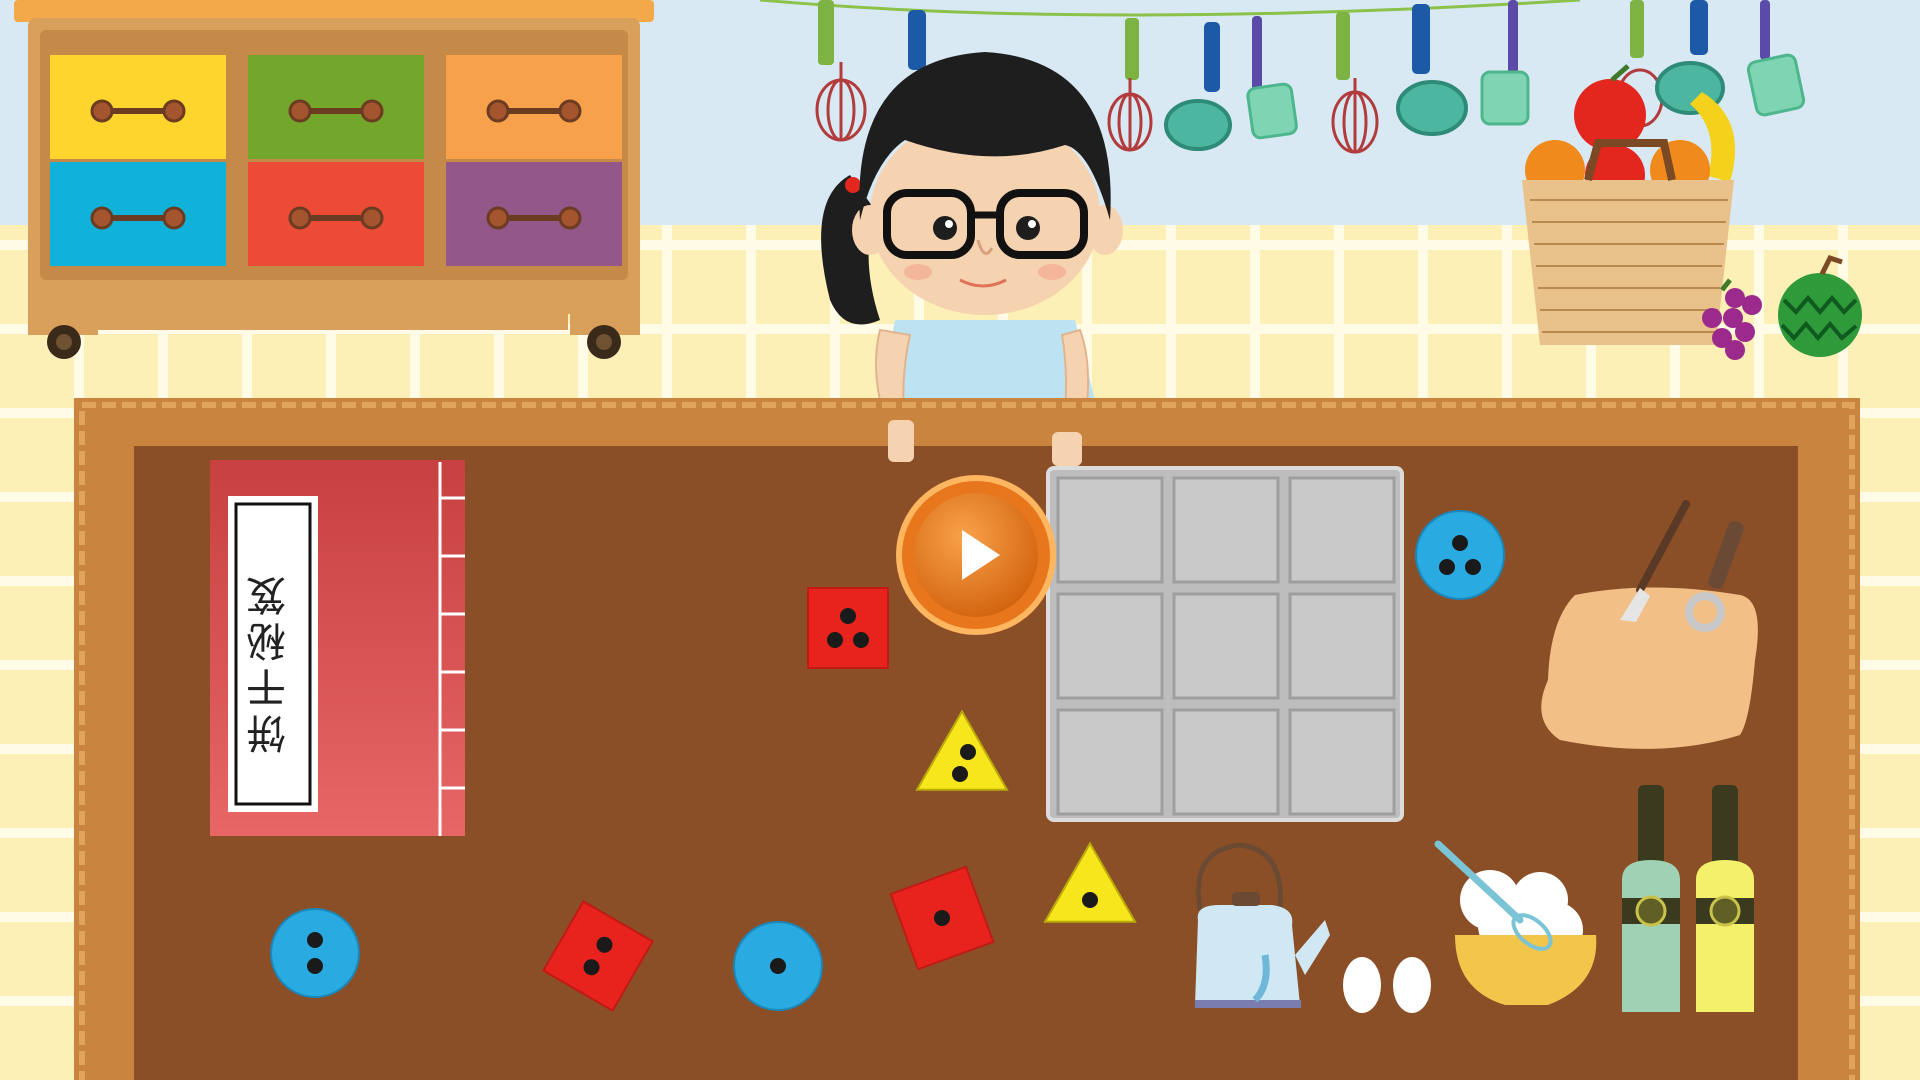  What do you see at coordinates (1820, 305) in the screenshot?
I see `watermelon` at bounding box center [1820, 305].